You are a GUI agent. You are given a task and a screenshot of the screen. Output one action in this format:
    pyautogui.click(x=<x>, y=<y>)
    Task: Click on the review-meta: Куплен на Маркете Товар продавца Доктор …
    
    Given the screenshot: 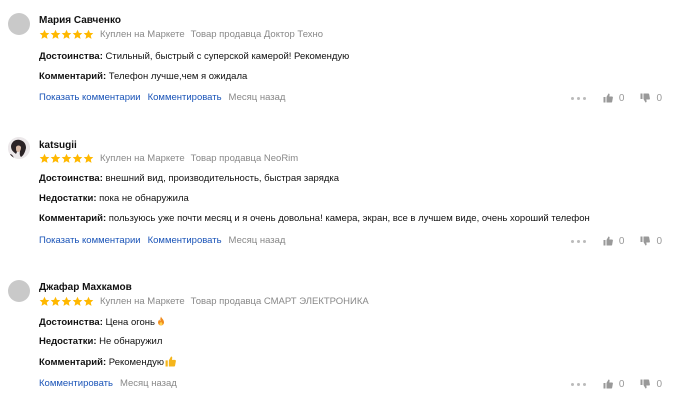 What is the action you would take?
    pyautogui.click(x=181, y=34)
    